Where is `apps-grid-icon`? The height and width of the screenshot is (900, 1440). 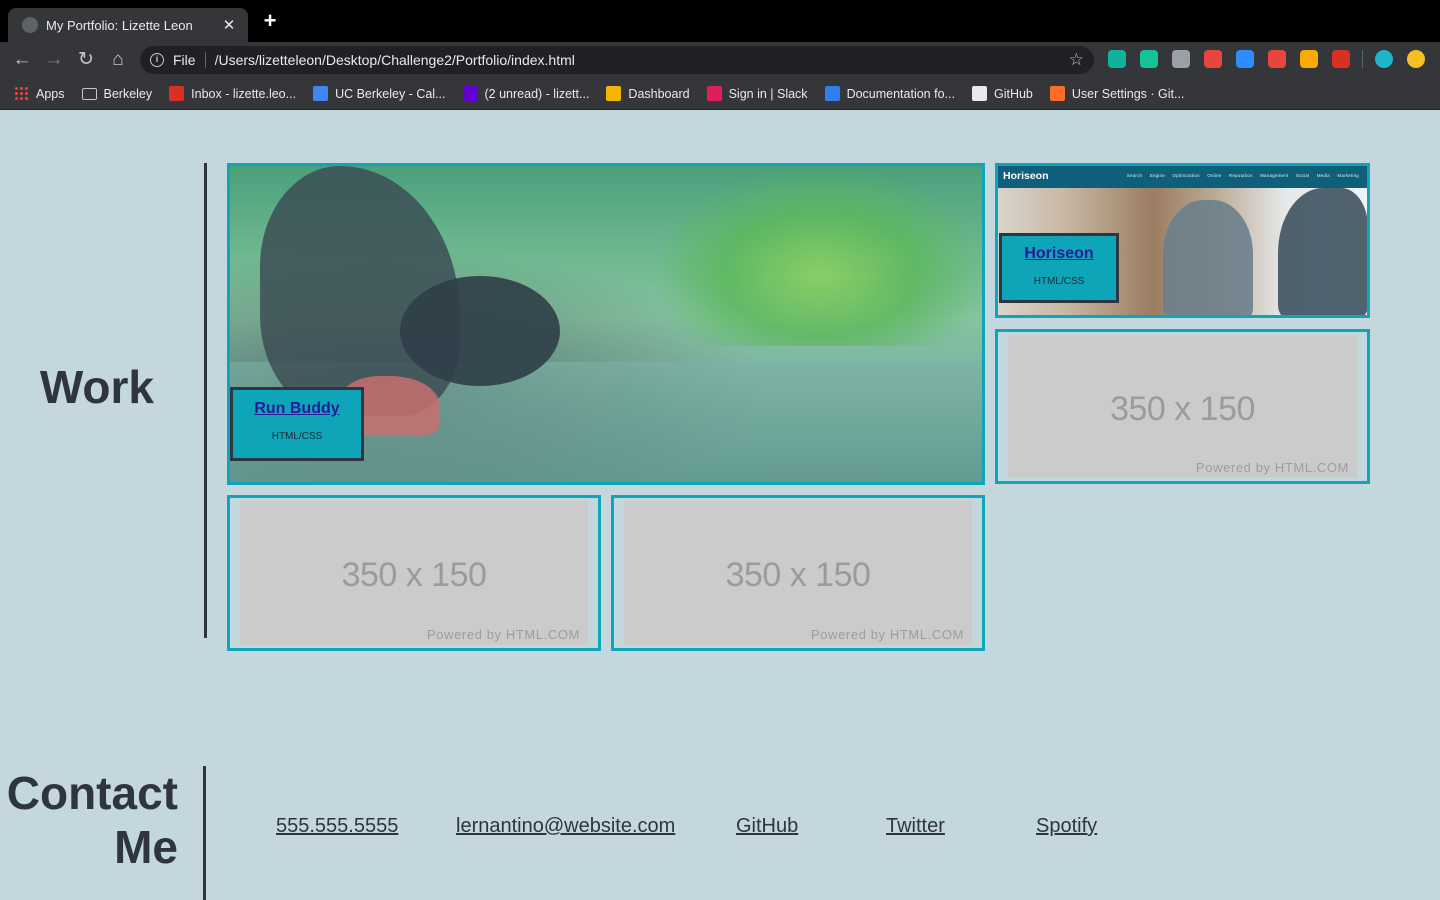 apps-grid-icon is located at coordinates (21, 93).